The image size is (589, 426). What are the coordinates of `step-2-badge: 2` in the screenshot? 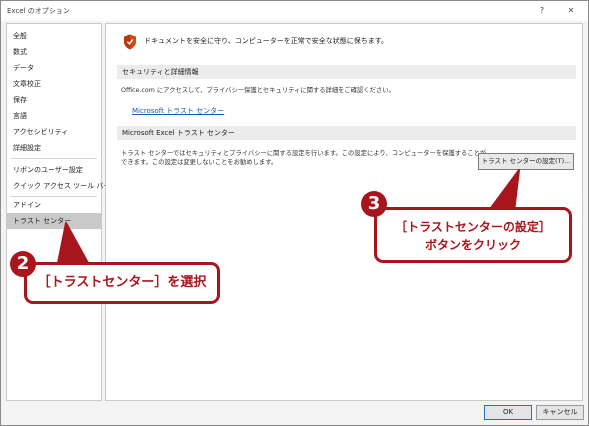 It's located at (23, 264).